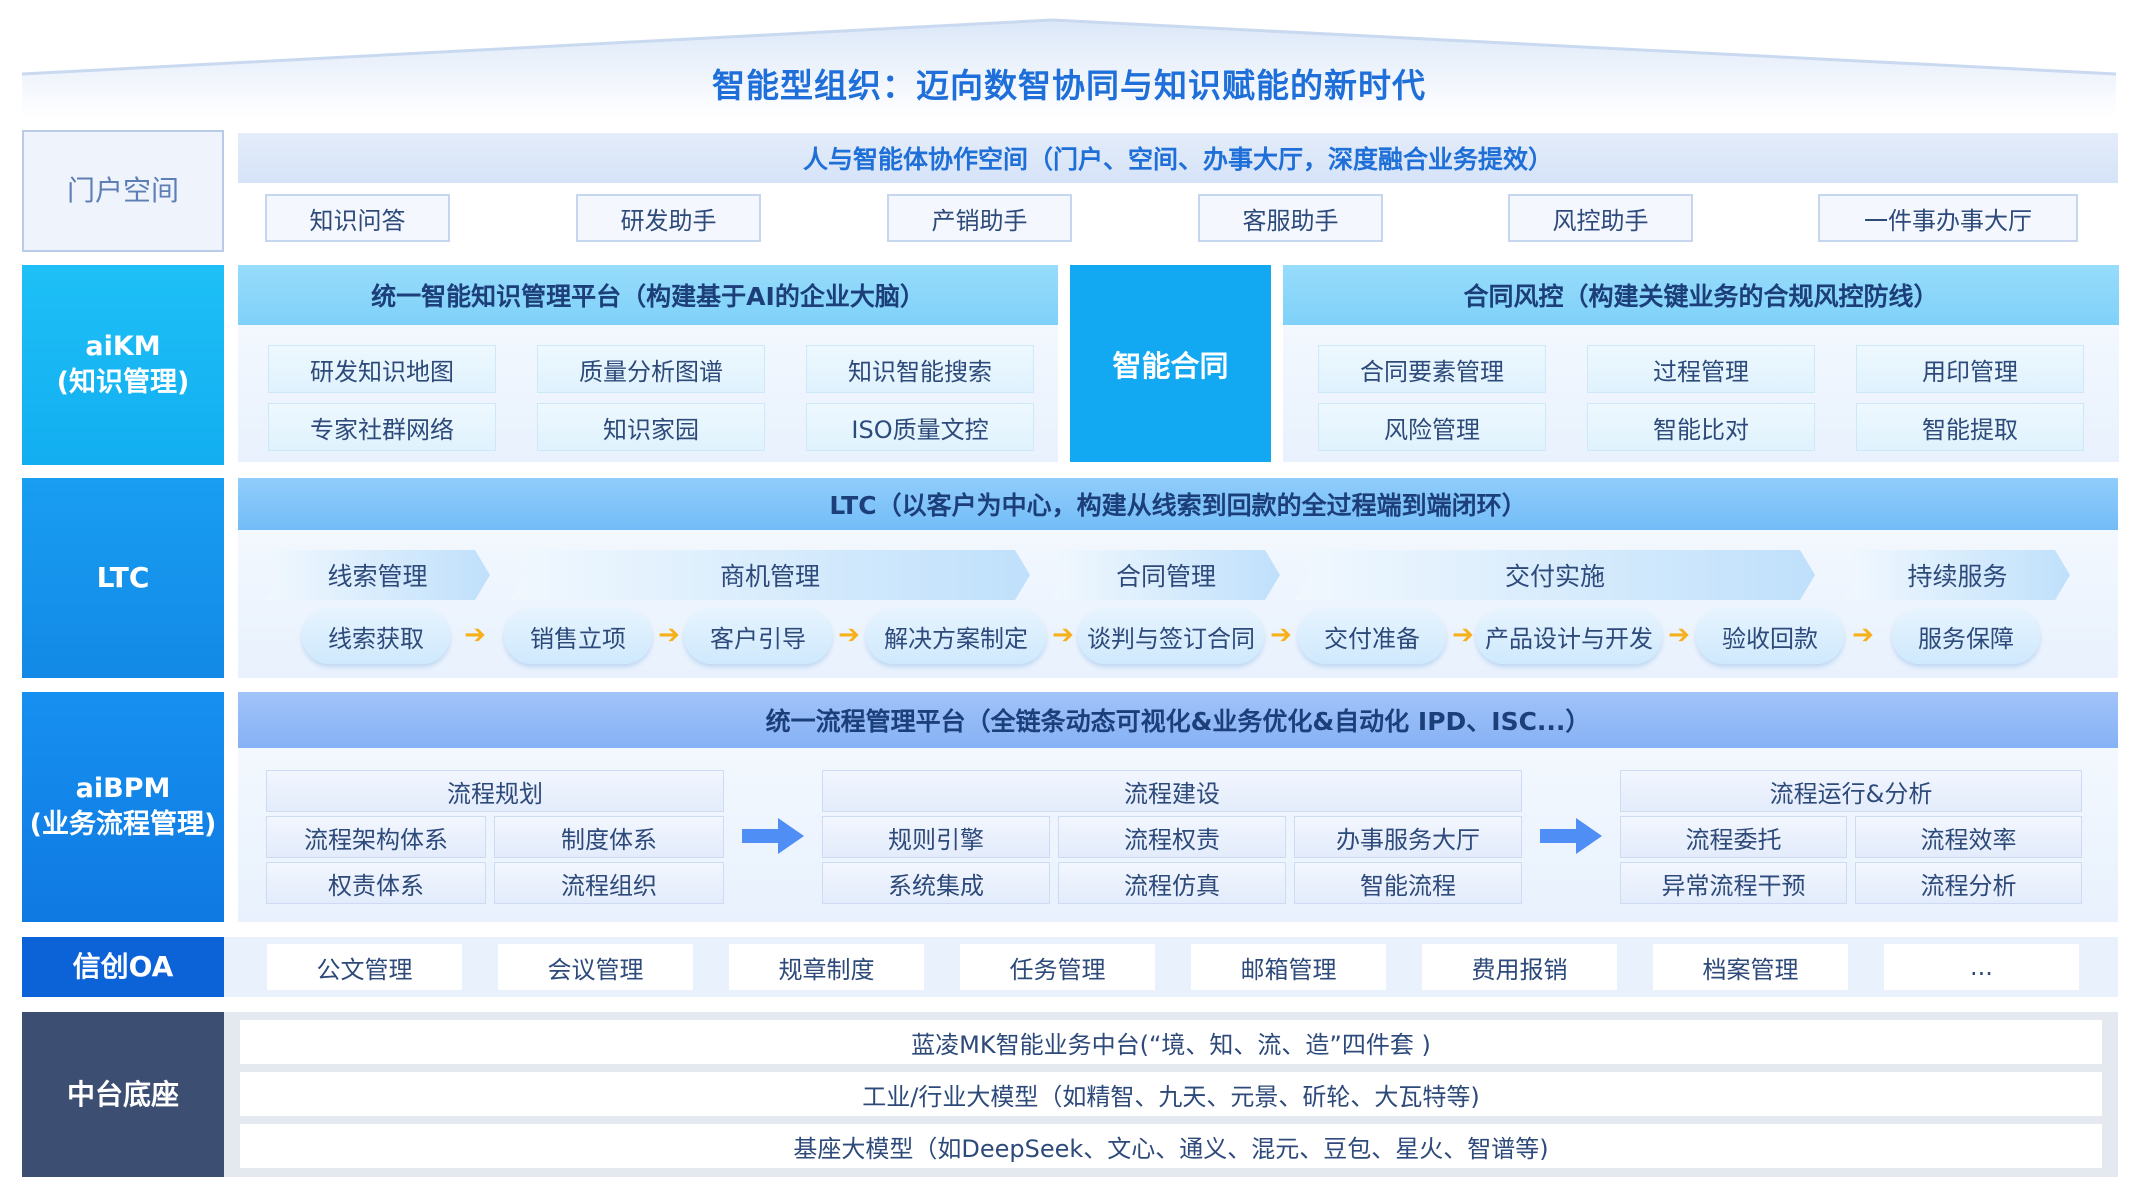  Describe the element at coordinates (123, 807) in the screenshot. I see `row-label-aibpm: aiBPM (业务流程管理)` at that location.